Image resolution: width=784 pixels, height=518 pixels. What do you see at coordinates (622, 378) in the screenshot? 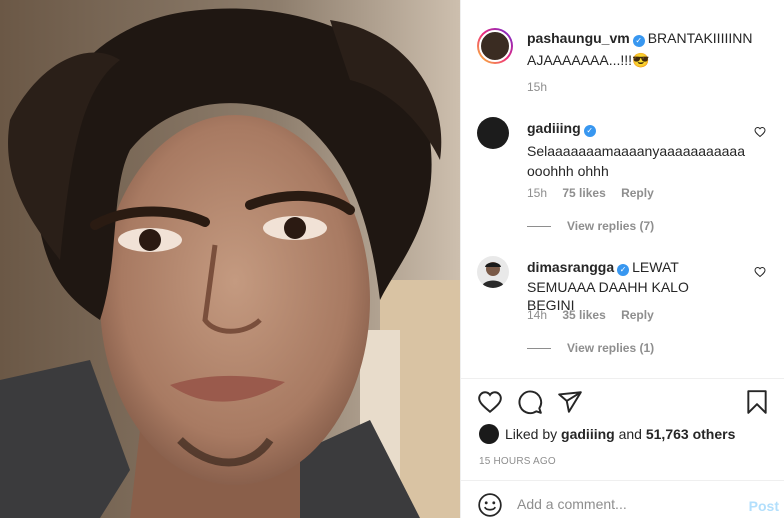
I see `divider` at bounding box center [622, 378].